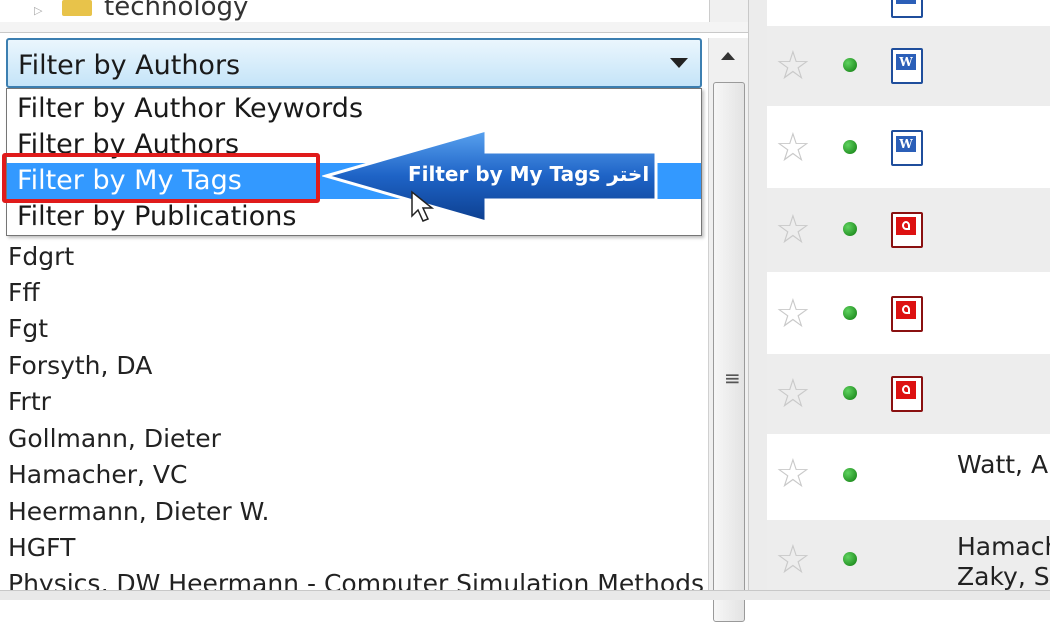  What do you see at coordinates (423, 206) in the screenshot?
I see `mouse-cursor-icon` at bounding box center [423, 206].